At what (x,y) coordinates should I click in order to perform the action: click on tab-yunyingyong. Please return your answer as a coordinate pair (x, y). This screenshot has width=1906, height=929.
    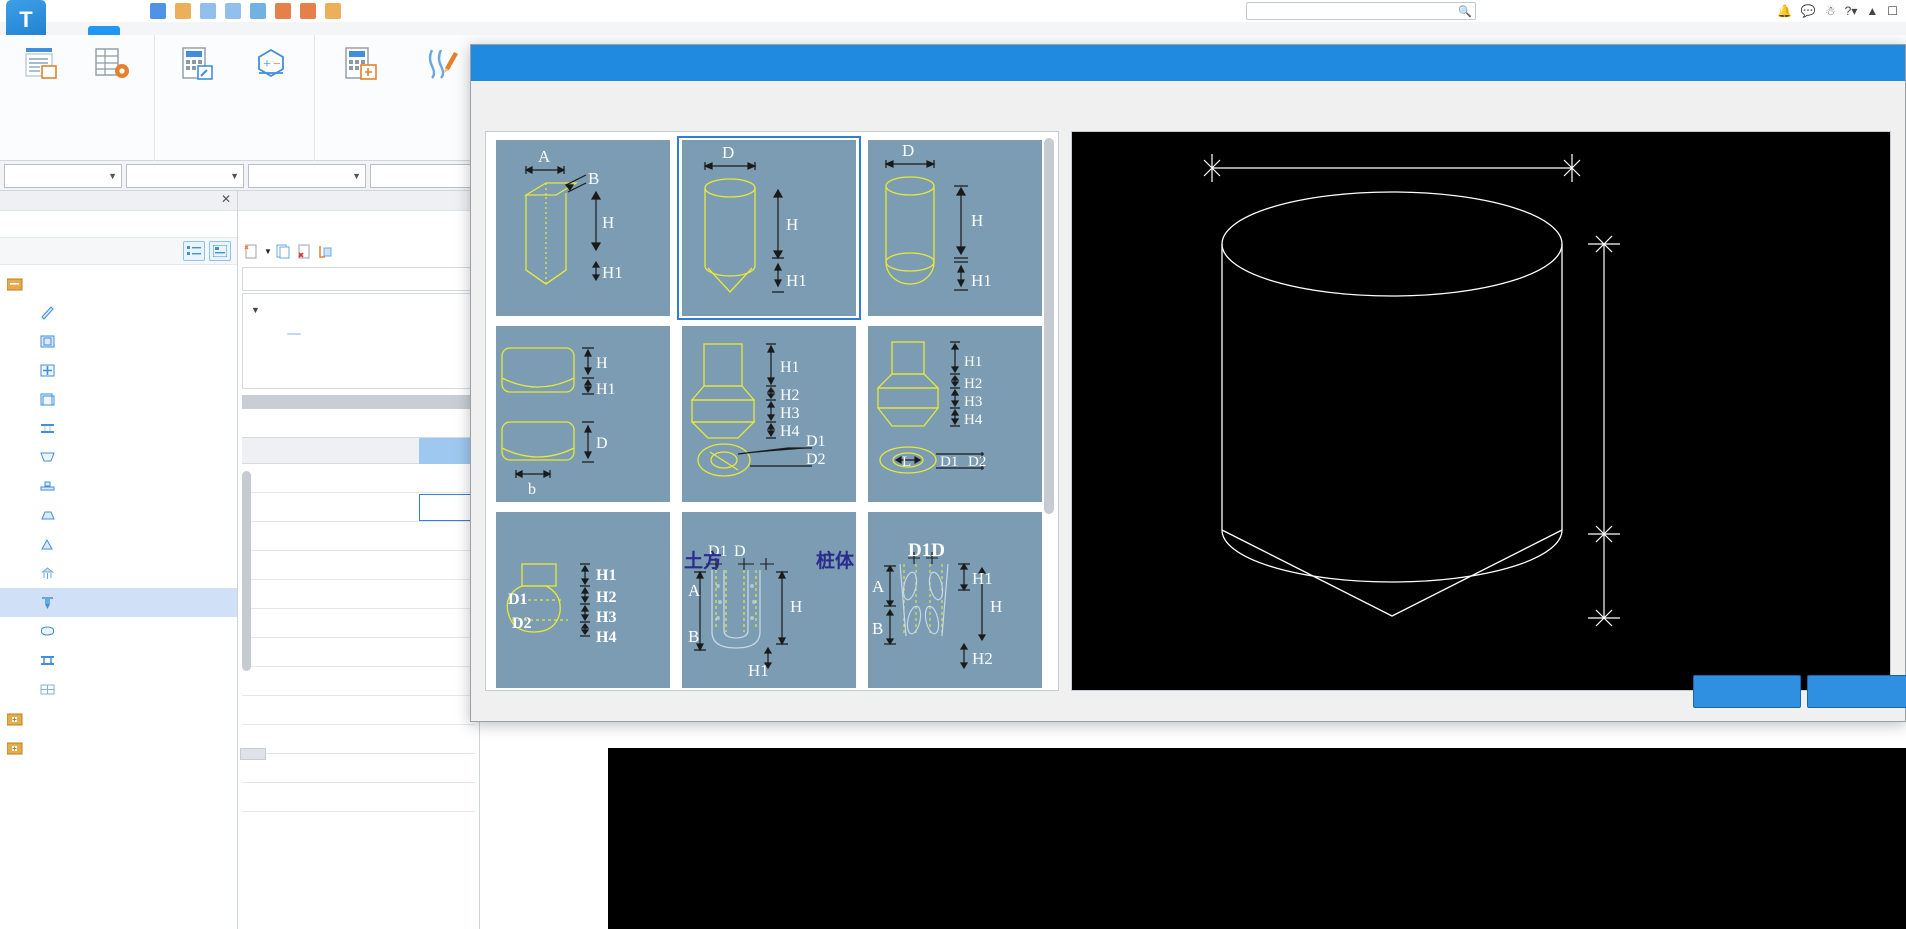
    Looking at the image, I should click on (264, 30).